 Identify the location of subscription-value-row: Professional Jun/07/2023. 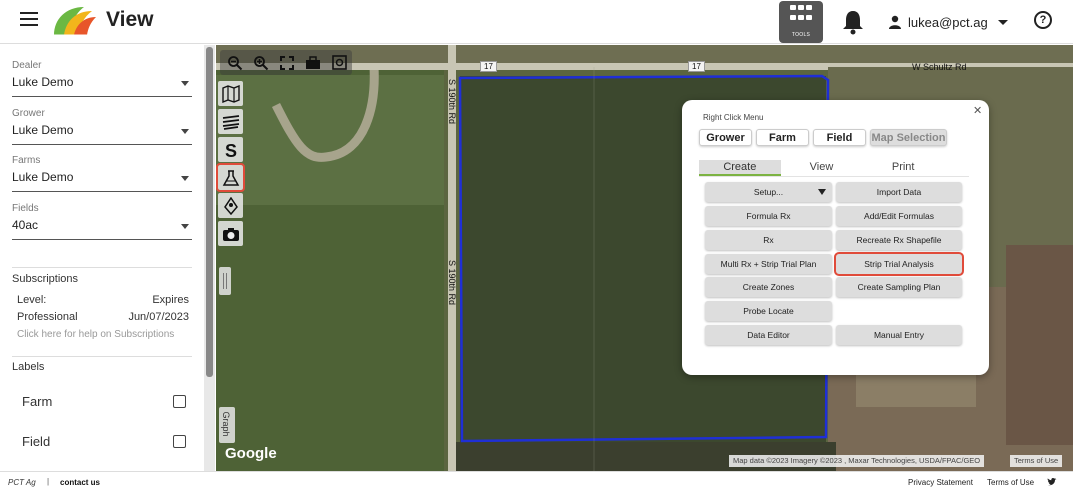
(103, 317).